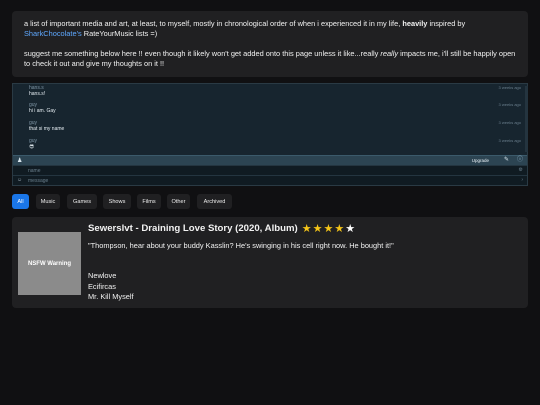 This screenshot has width=540, height=405. I want to click on chat-text: hi i am. Gay, so click(42, 111).